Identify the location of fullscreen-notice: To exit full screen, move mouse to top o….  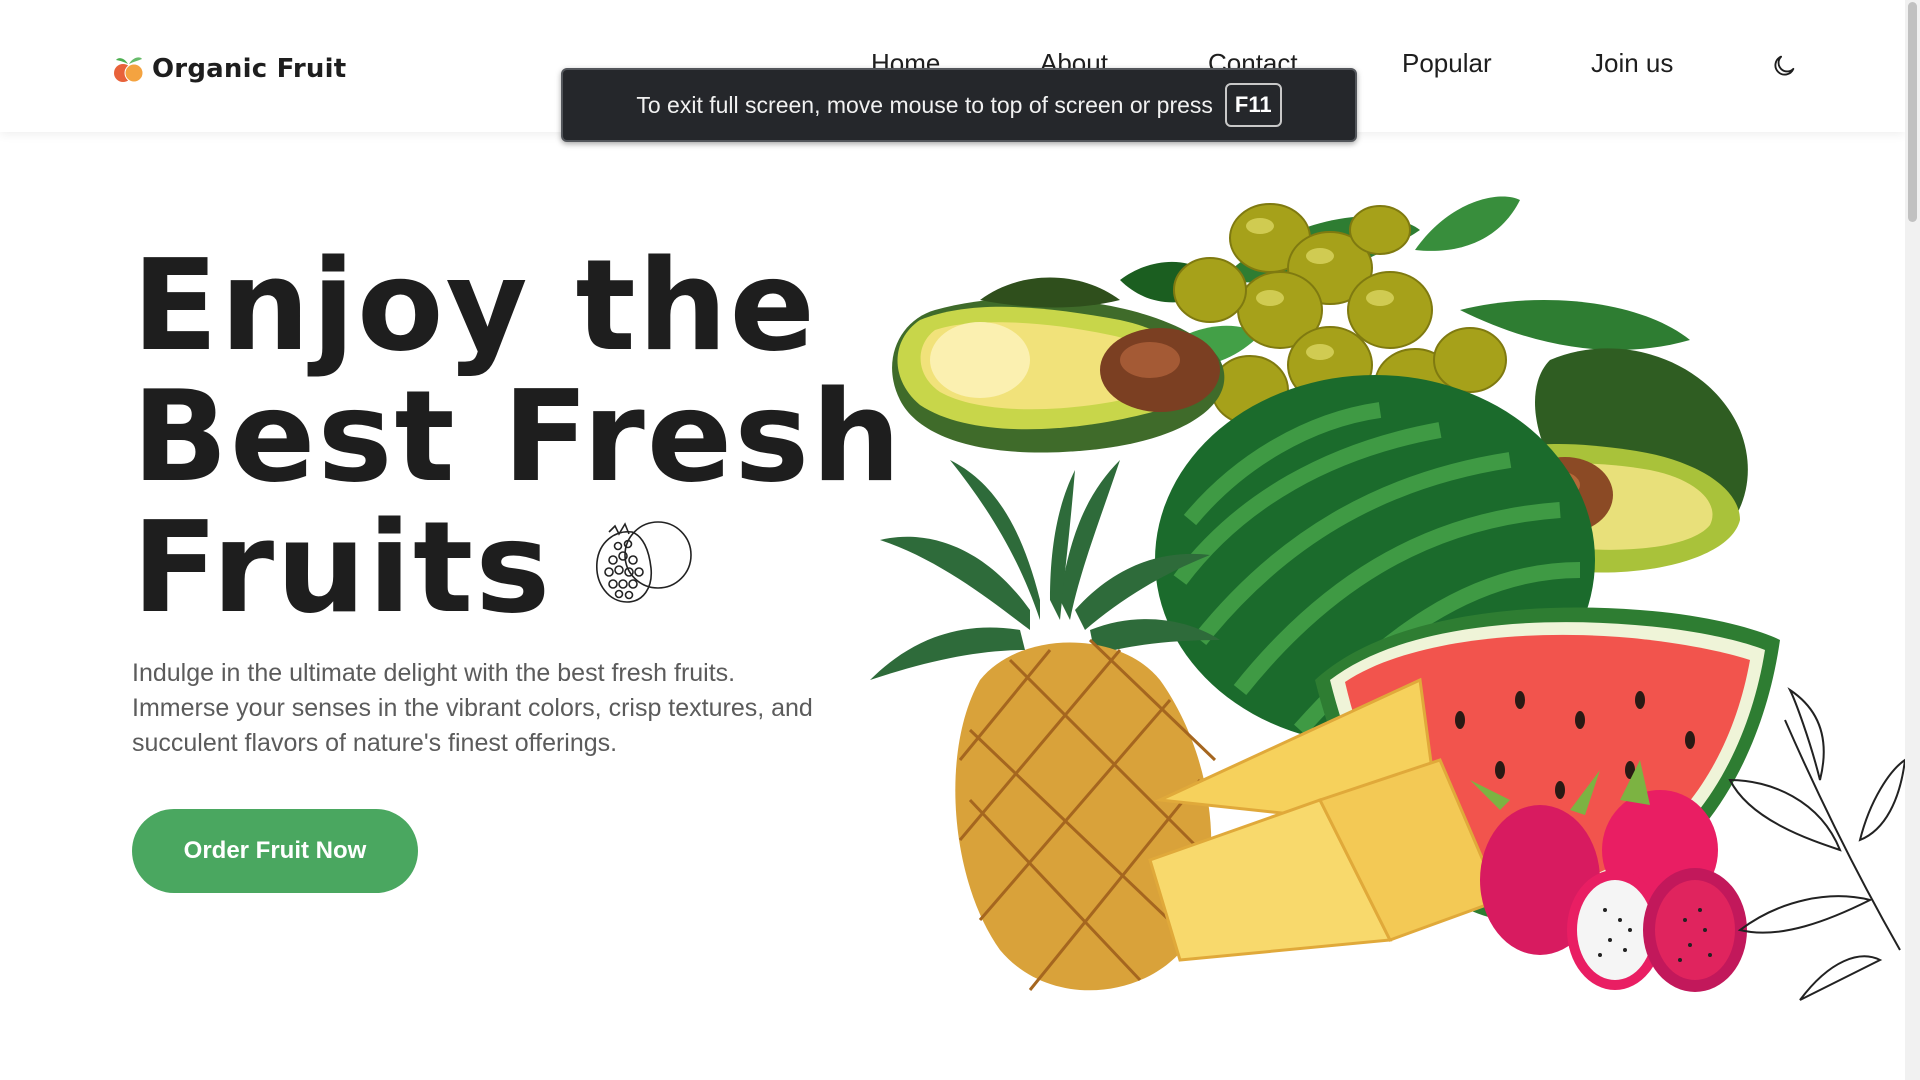
(959, 105).